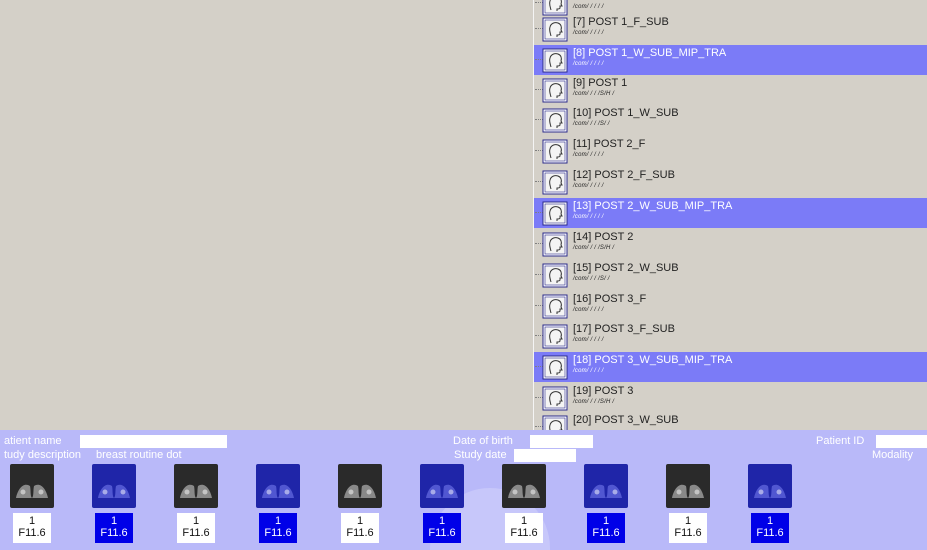 The image size is (927, 550). What do you see at coordinates (901, 441) in the screenshot?
I see `patient-id-field` at bounding box center [901, 441].